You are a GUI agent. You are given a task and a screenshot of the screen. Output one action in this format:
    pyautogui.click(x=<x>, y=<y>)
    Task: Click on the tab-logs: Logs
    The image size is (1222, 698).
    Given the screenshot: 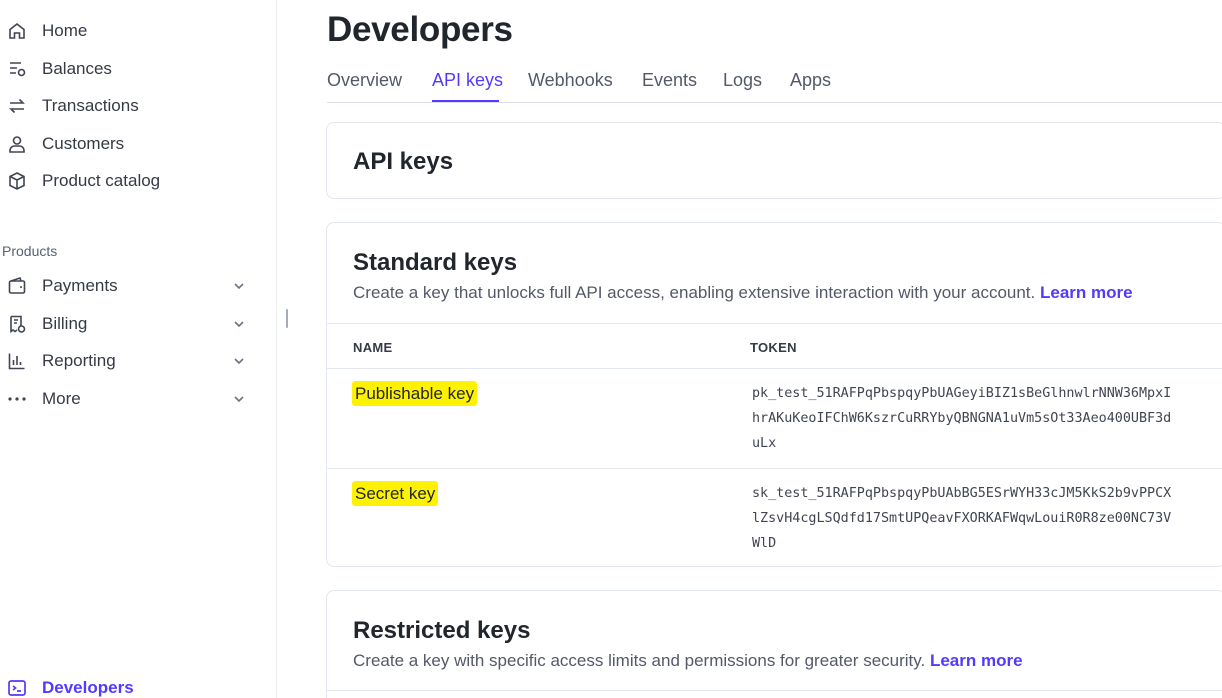 What is the action you would take?
    pyautogui.click(x=742, y=80)
    